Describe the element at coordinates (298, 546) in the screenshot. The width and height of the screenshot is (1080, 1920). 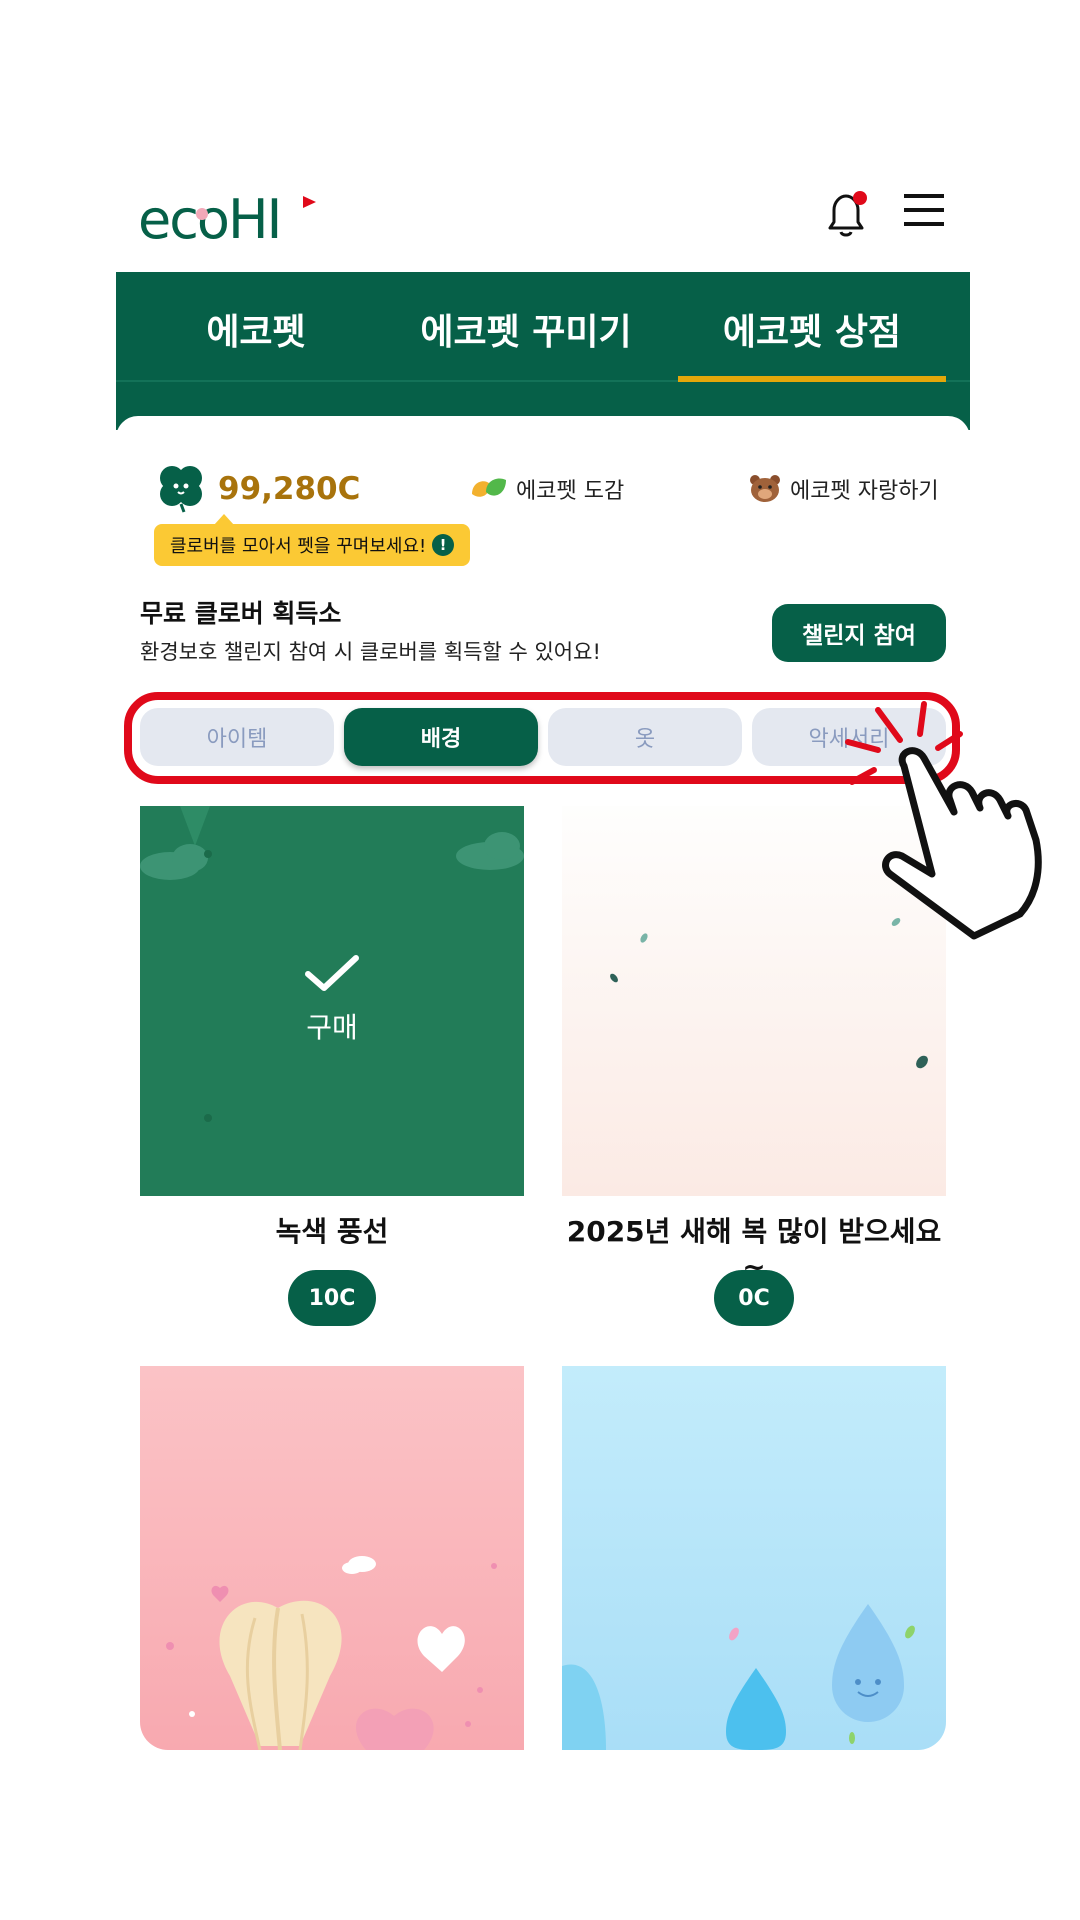
I see `tooltip-text: 클로버를 모아서 펫을 꾸며보세요!` at that location.